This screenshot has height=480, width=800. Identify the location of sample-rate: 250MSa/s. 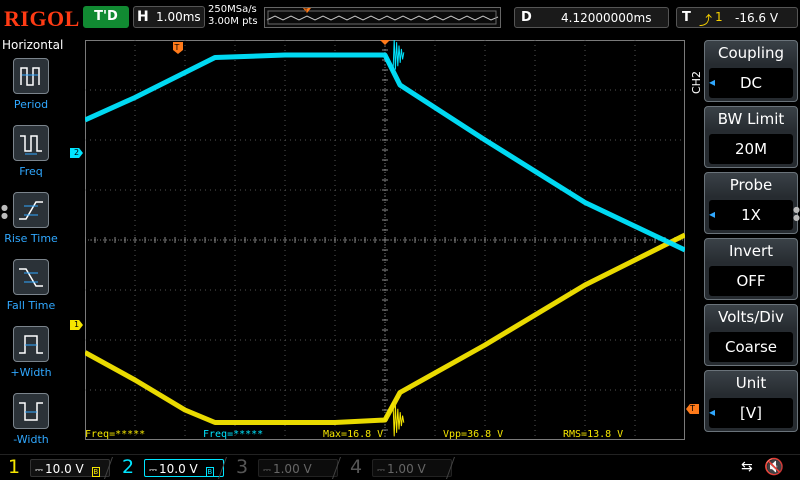
(232, 9).